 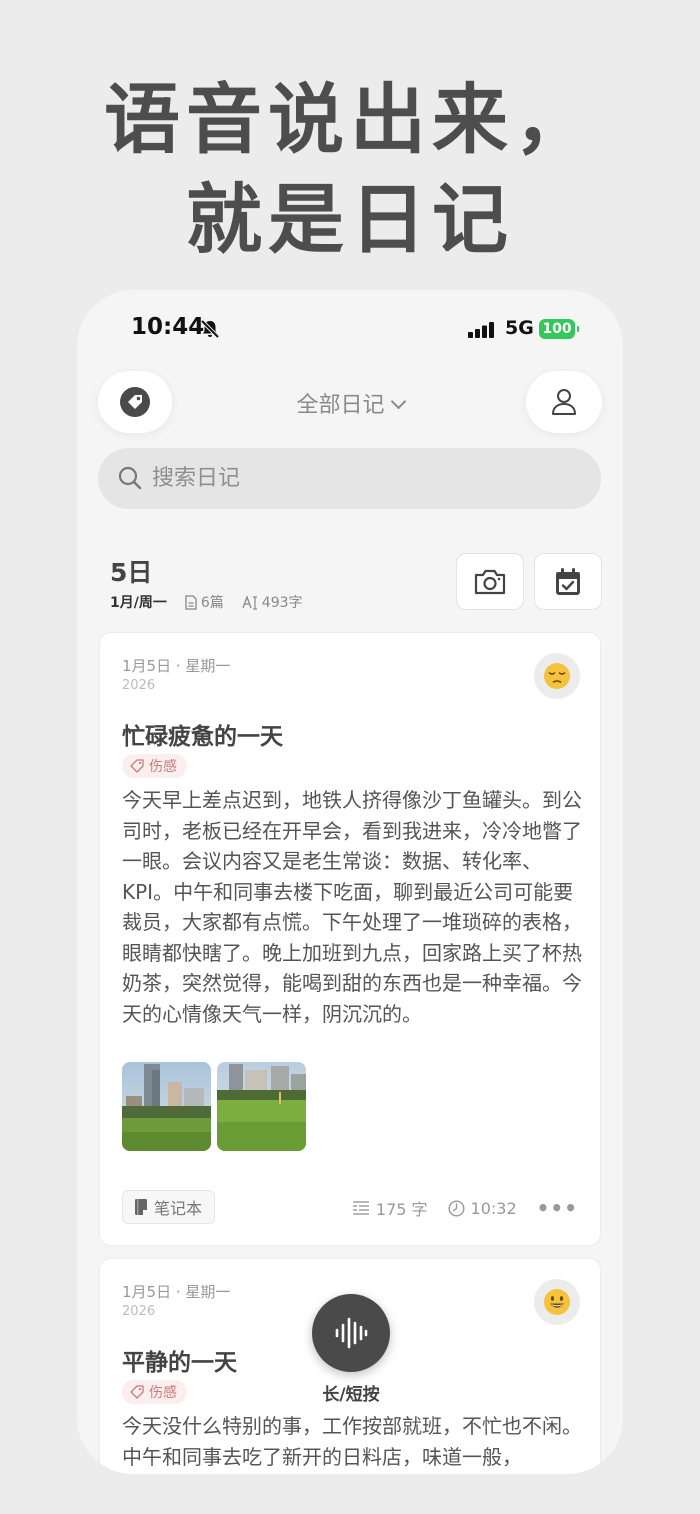 What do you see at coordinates (138, 603) in the screenshot?
I see `month-weekday: 1月/周一` at bounding box center [138, 603].